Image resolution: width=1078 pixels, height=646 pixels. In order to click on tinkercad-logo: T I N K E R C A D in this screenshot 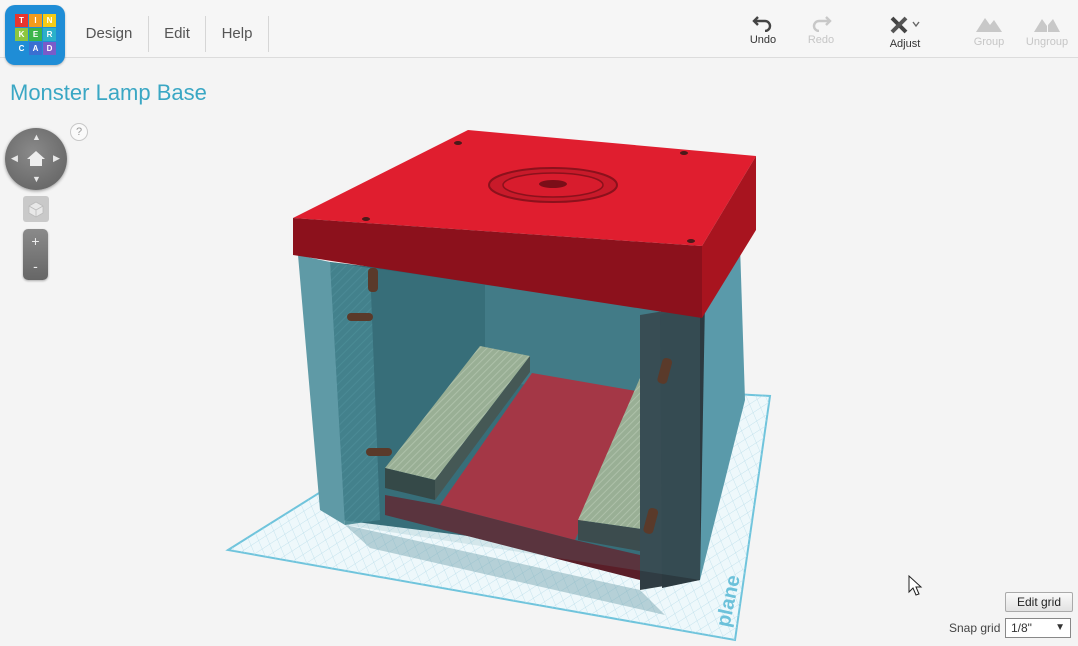, I will do `click(35, 35)`.